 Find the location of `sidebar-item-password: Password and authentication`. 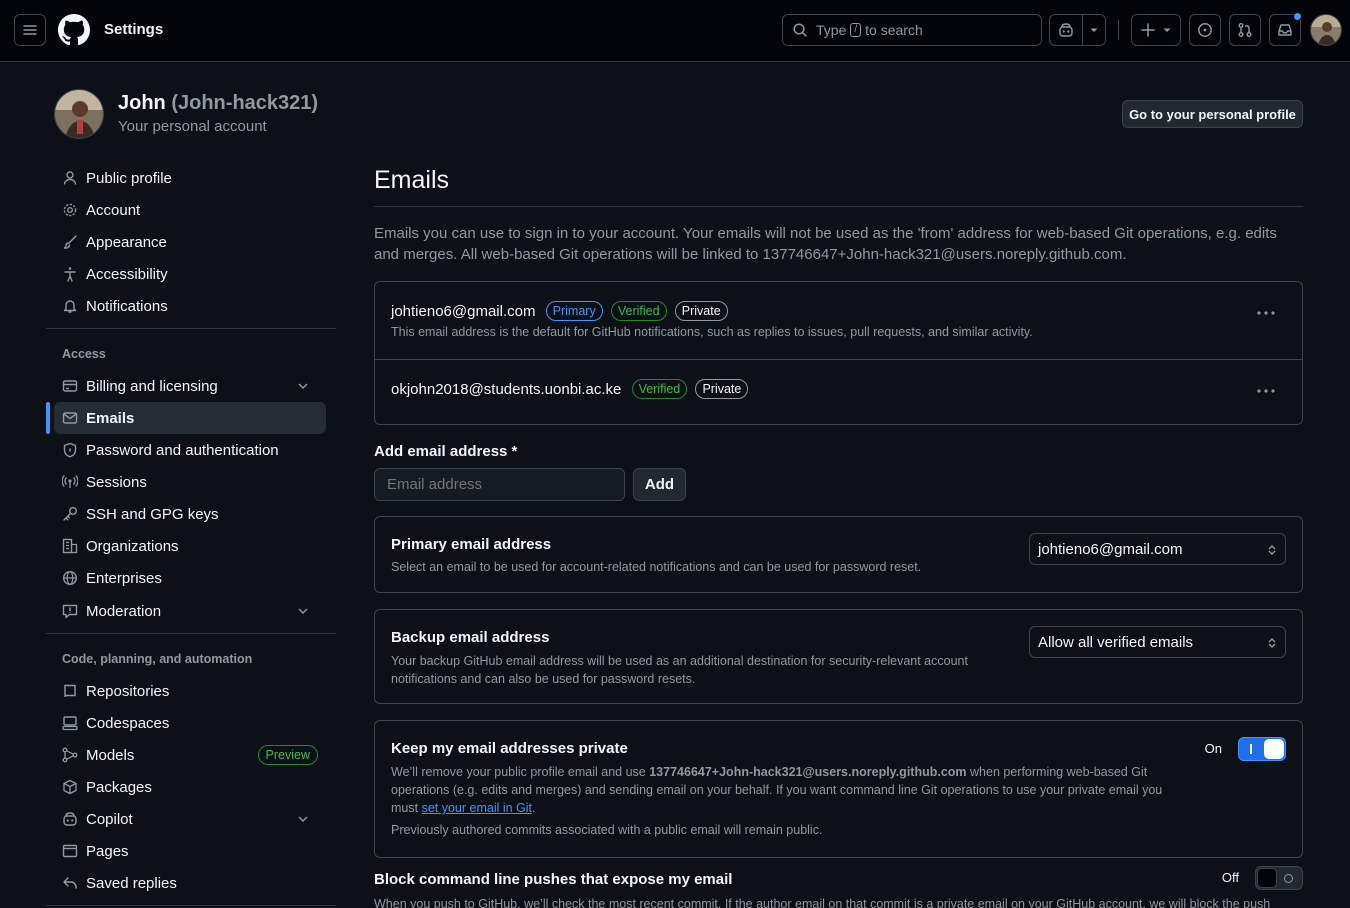

sidebar-item-password: Password and authentication is located at coordinates (190, 450).